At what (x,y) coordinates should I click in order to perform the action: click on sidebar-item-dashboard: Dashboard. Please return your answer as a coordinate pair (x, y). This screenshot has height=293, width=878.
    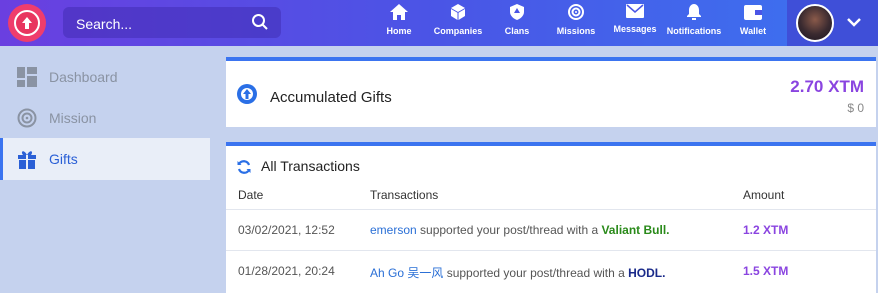
    Looking at the image, I should click on (105, 77).